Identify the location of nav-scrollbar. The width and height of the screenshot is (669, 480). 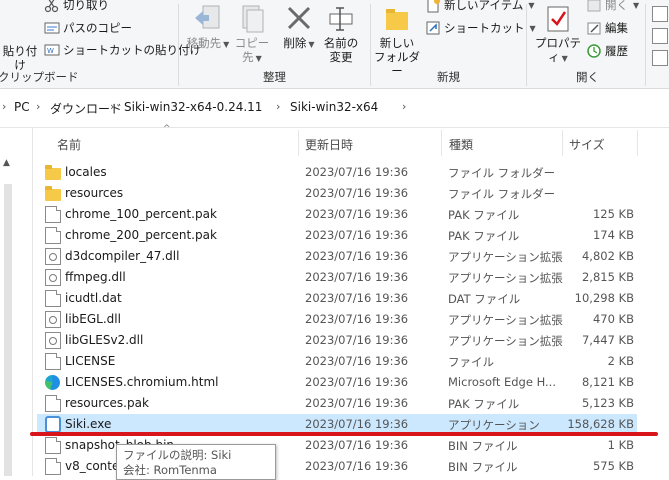
(8, 330).